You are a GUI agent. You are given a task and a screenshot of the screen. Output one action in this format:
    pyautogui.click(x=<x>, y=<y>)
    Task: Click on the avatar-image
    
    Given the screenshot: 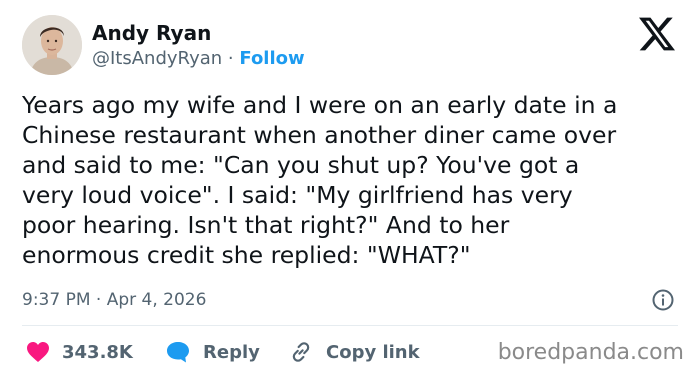 What is the action you would take?
    pyautogui.click(x=52, y=45)
    